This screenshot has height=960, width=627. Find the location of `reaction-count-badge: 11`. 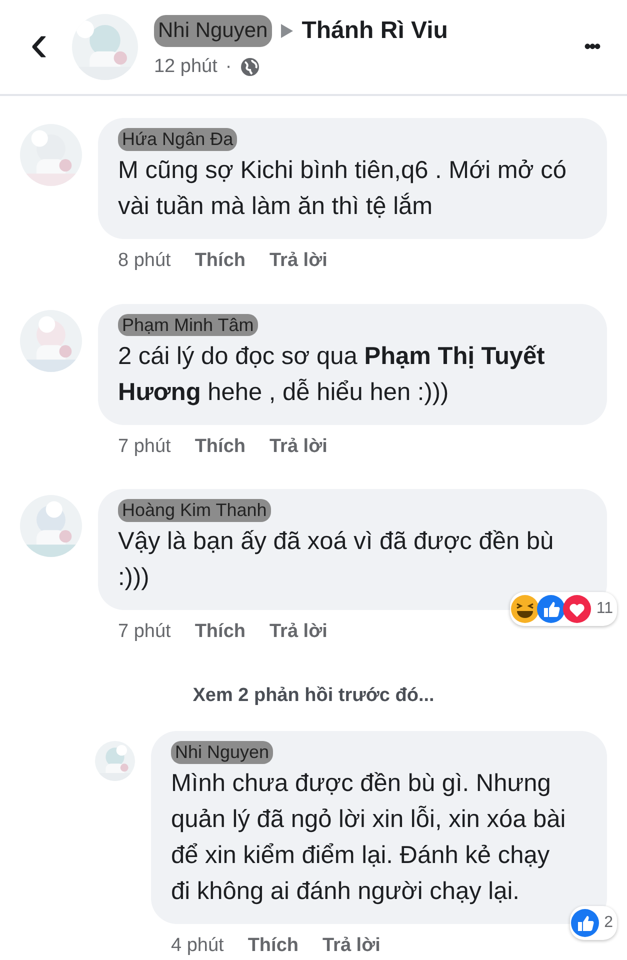

reaction-count-badge: 11 is located at coordinates (563, 609).